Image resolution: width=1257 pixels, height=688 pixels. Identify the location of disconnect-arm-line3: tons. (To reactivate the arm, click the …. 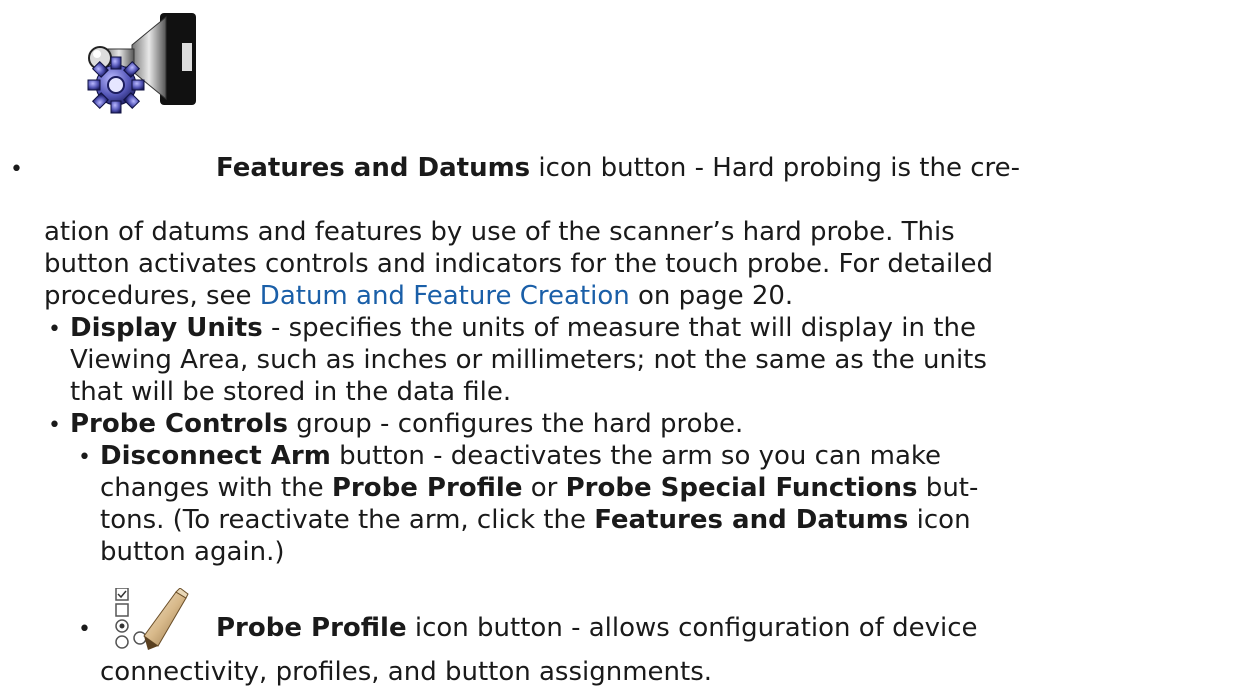
(535, 520).